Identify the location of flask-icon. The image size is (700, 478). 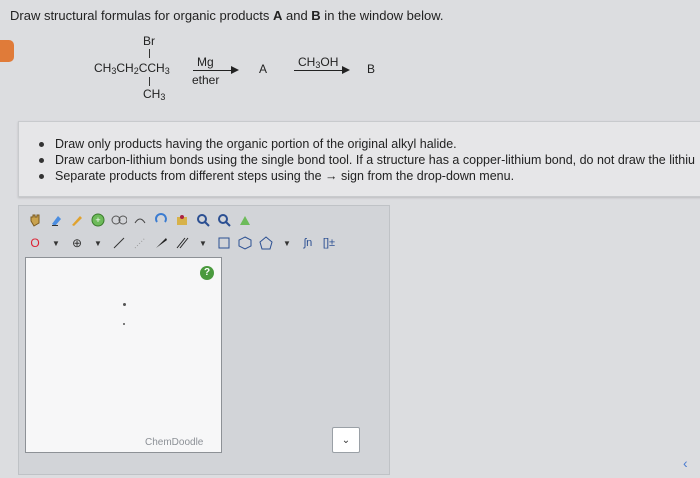
(119, 220).